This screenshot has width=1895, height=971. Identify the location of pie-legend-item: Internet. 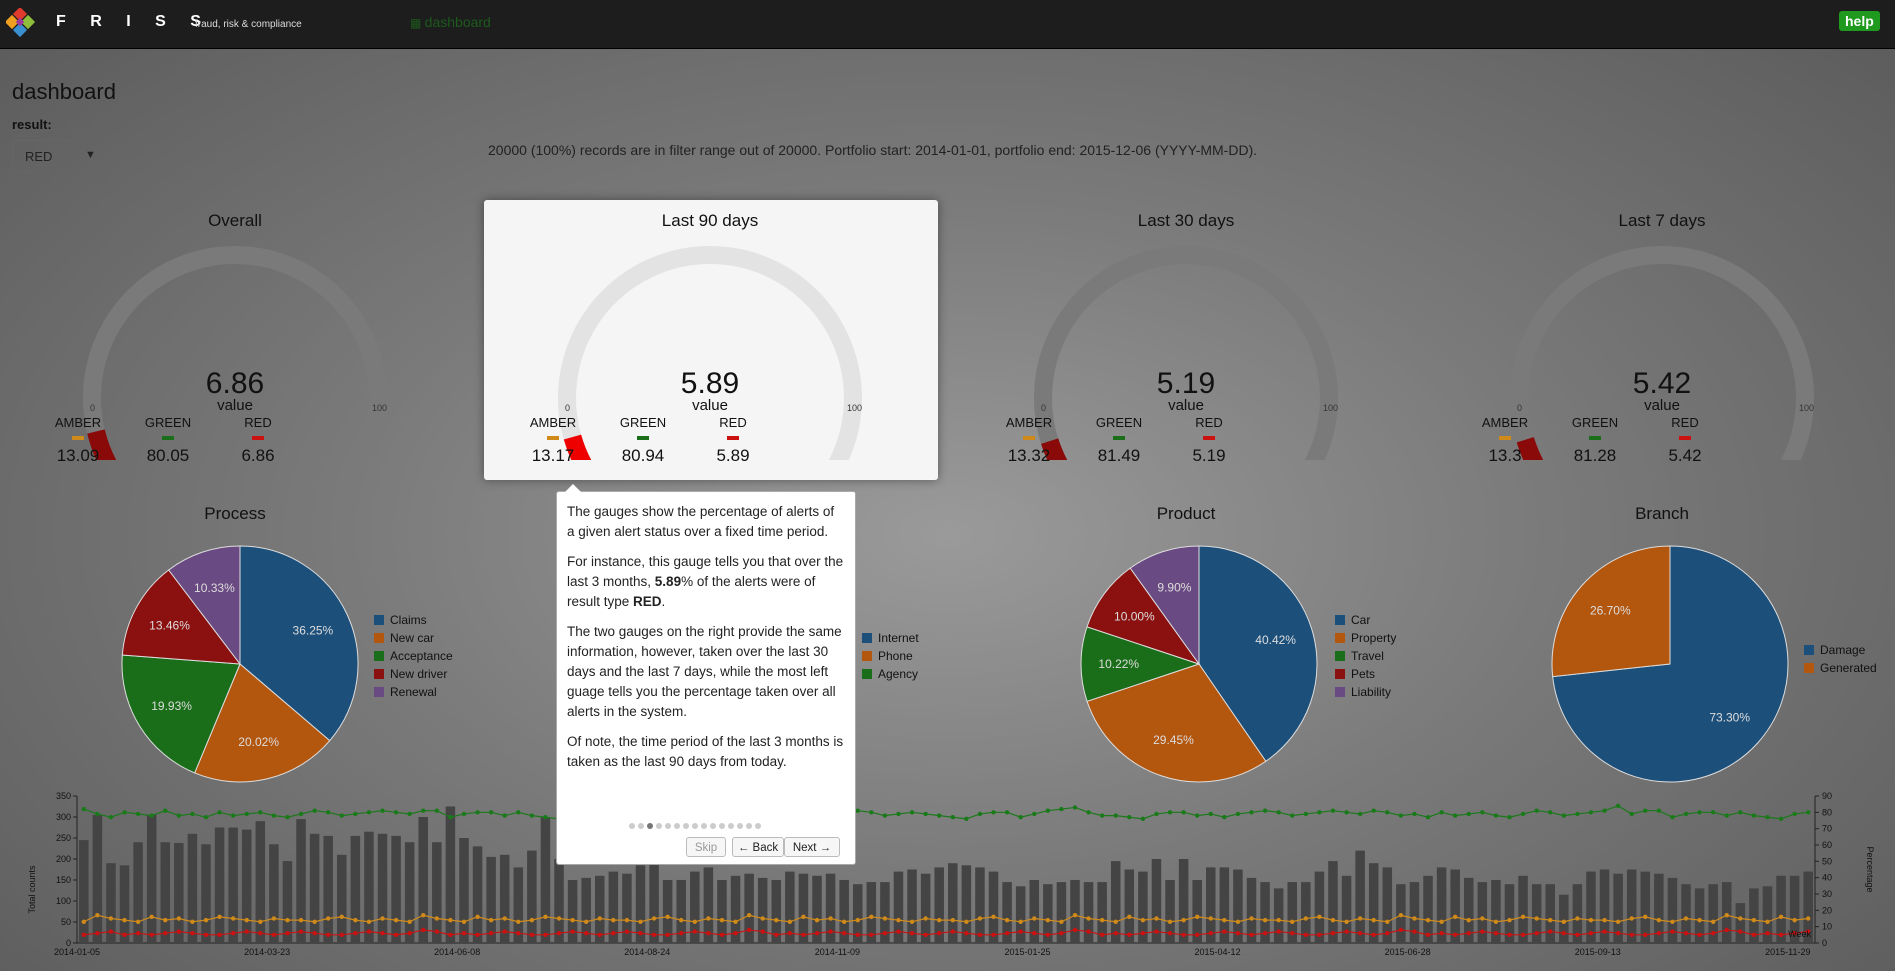
(890, 638).